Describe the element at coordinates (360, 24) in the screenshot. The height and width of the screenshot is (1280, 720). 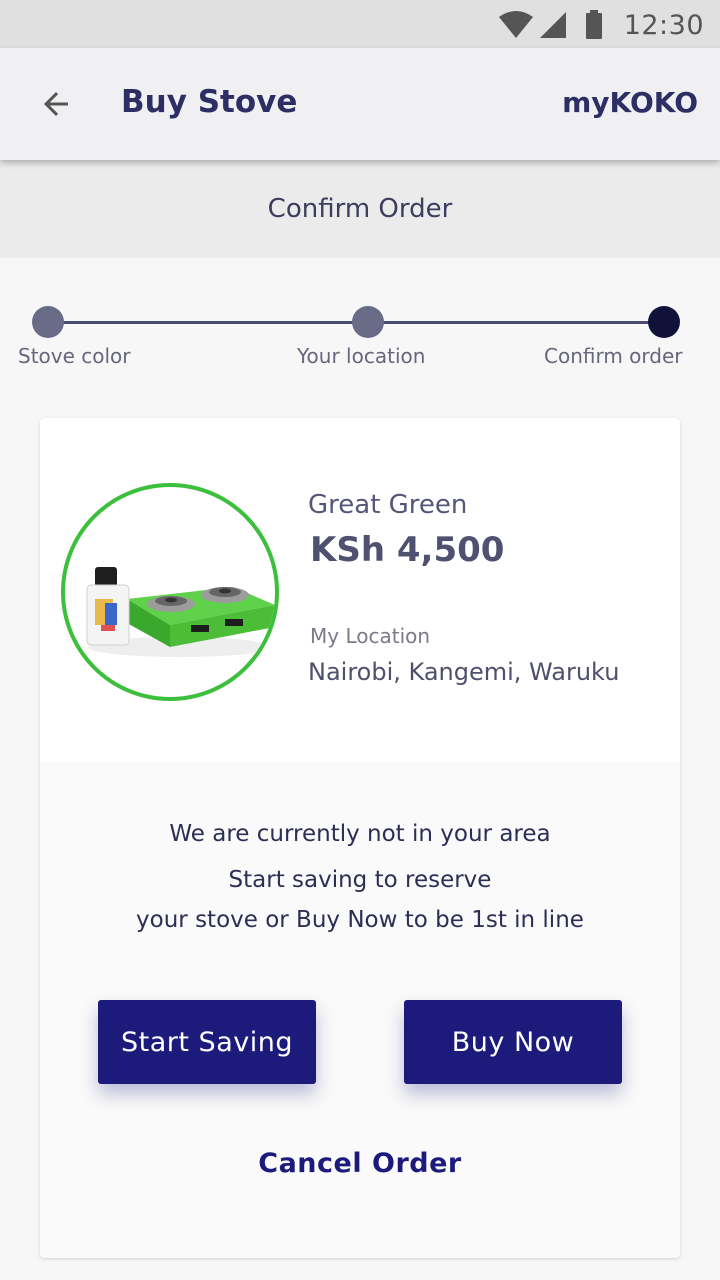
I see `status-bar: 12:30` at that location.